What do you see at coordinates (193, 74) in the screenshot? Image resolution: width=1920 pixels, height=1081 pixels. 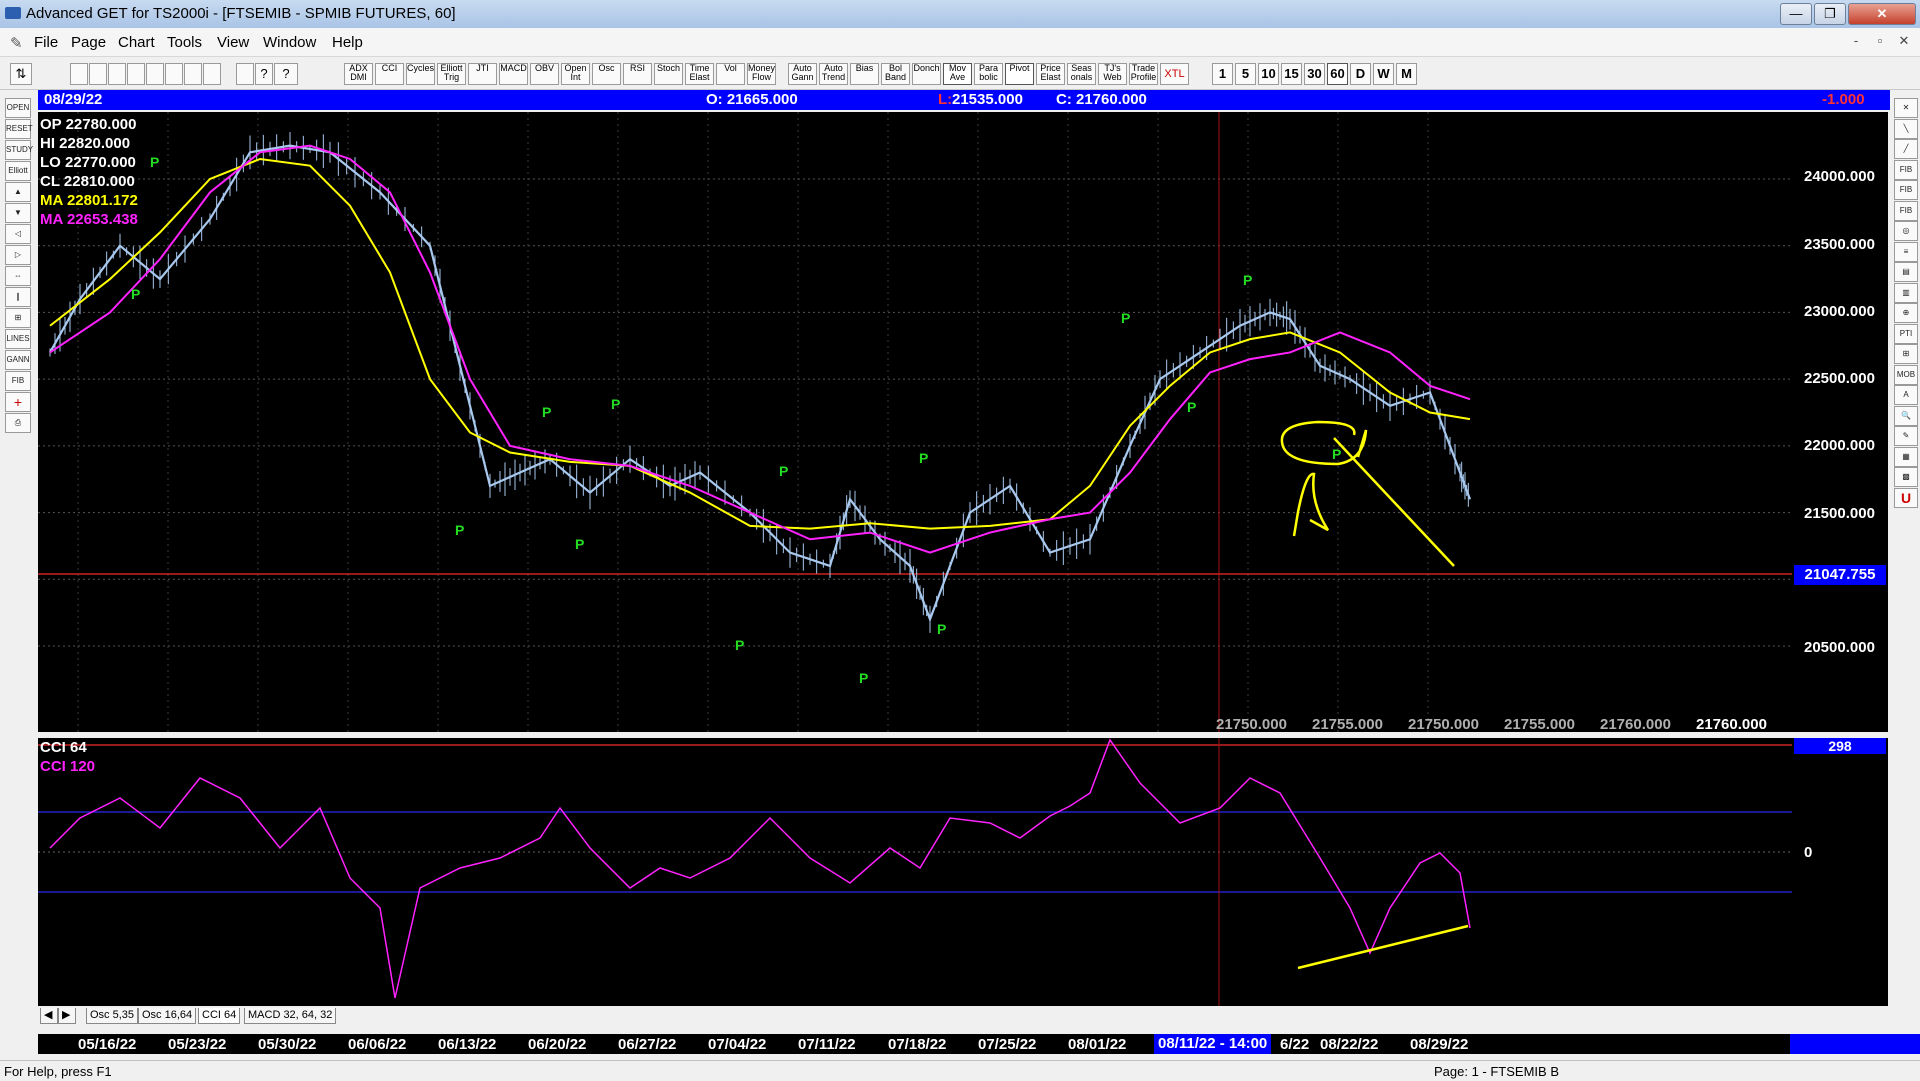 I see `grid-icon` at bounding box center [193, 74].